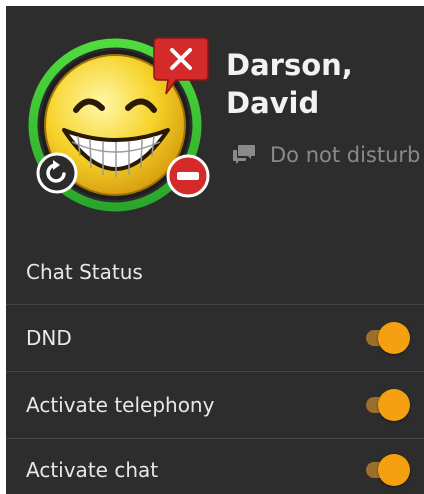  What do you see at coordinates (273, 103) in the screenshot?
I see `contact-name-line-2: David` at bounding box center [273, 103].